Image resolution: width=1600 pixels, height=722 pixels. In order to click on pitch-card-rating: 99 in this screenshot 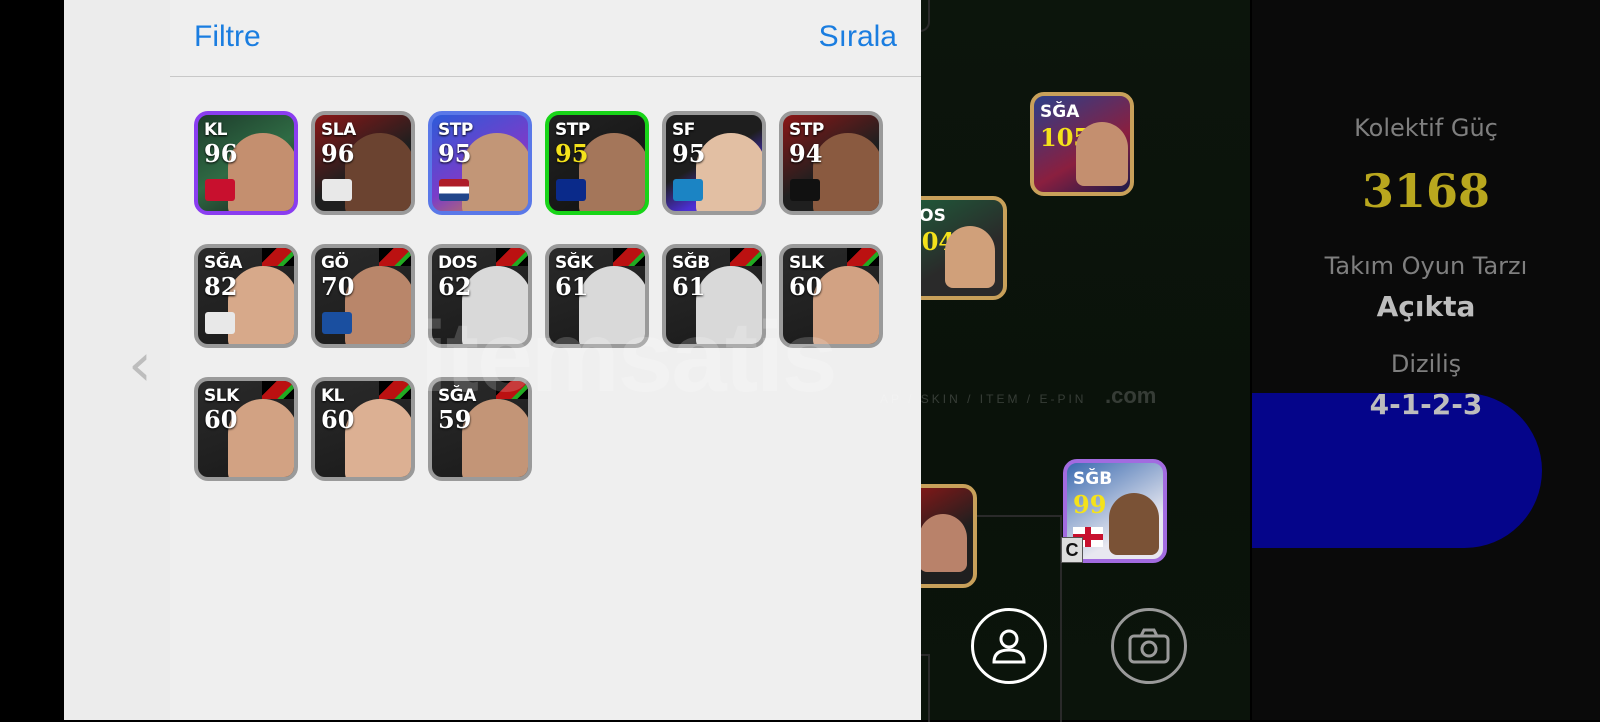, I will do `click(1090, 504)`.